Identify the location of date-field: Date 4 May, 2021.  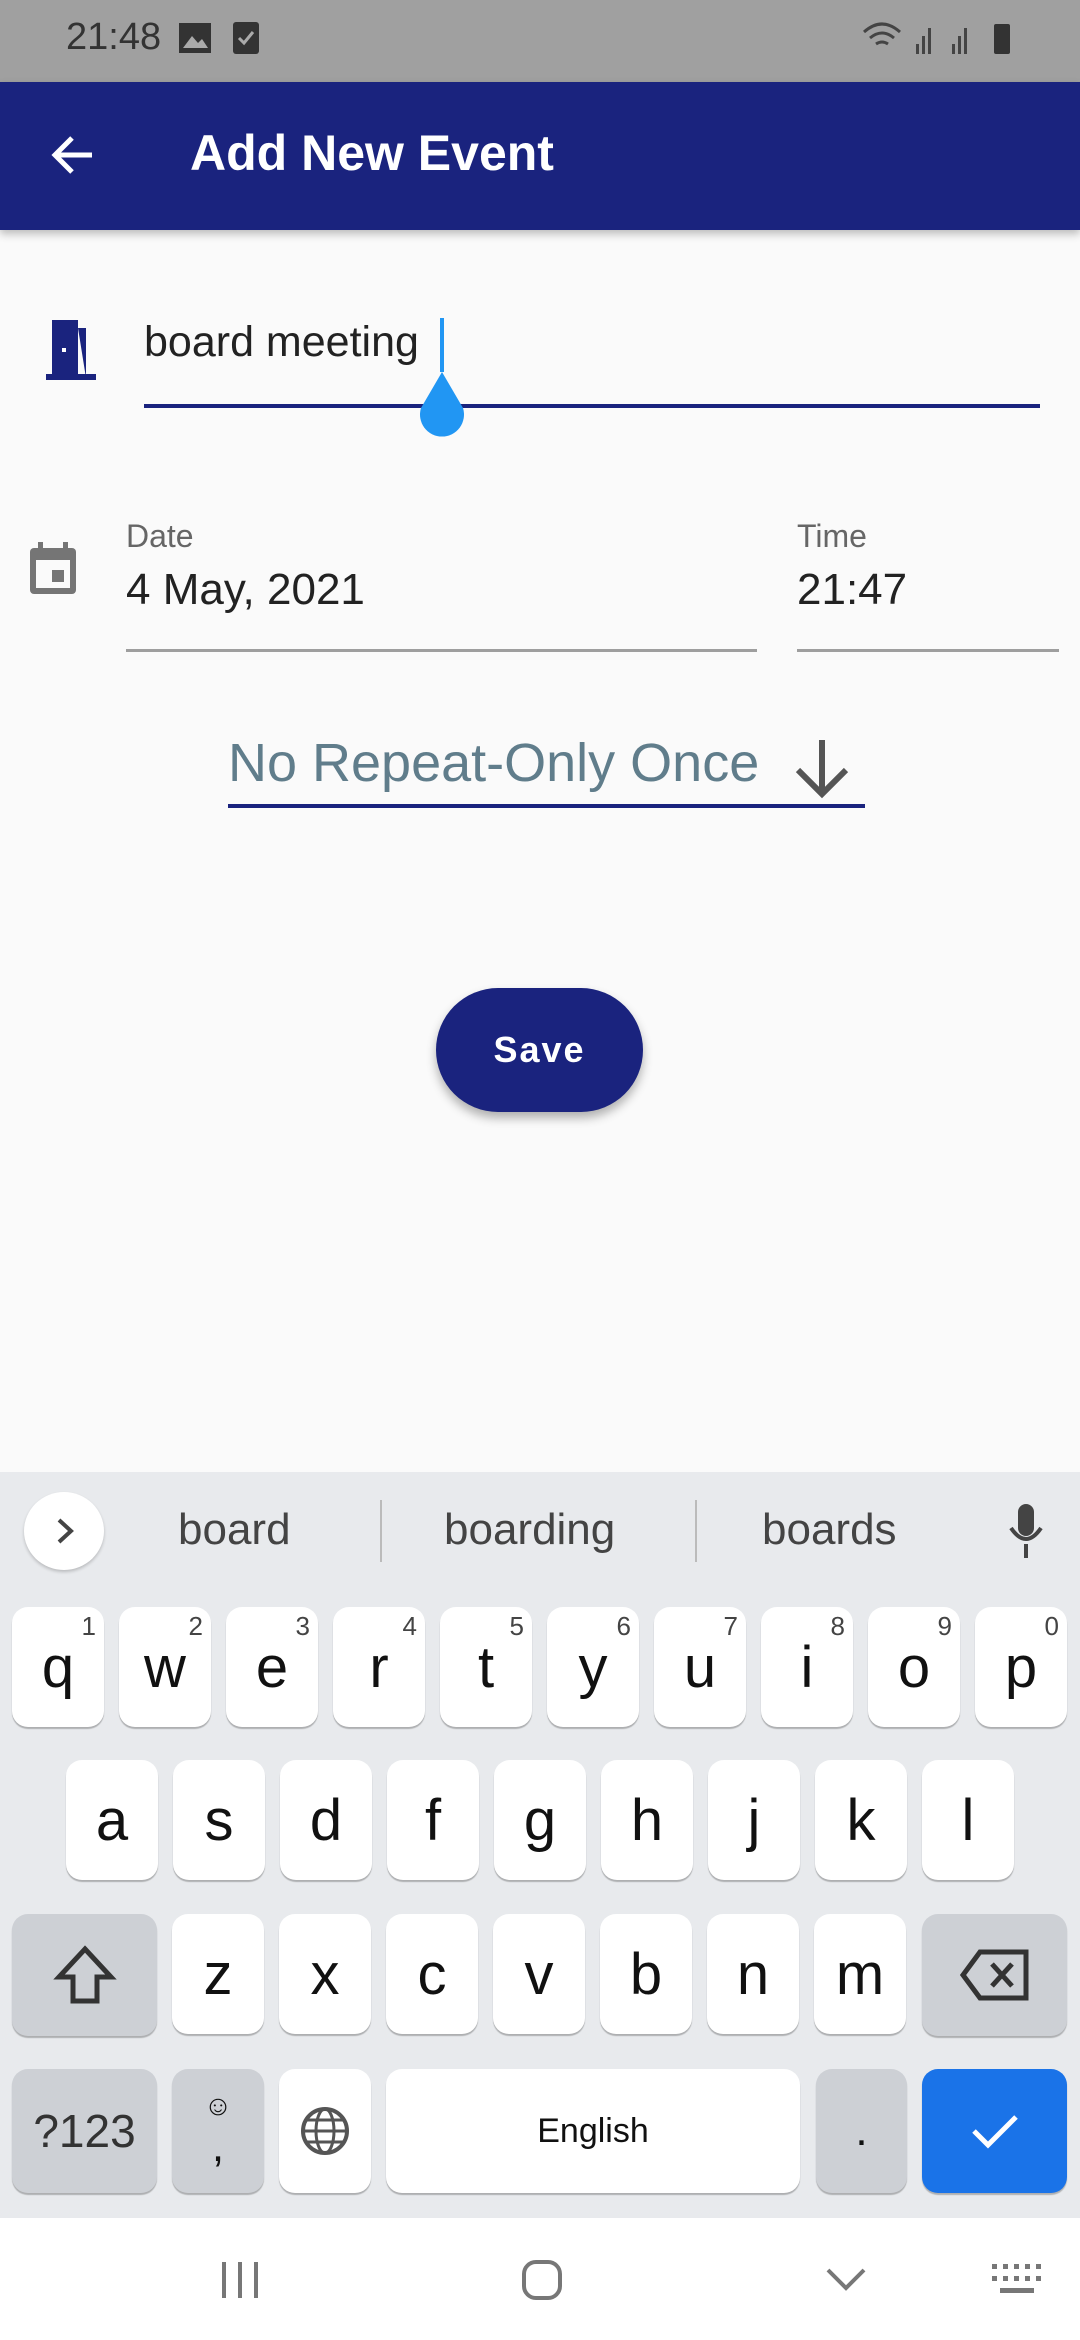
(441, 585).